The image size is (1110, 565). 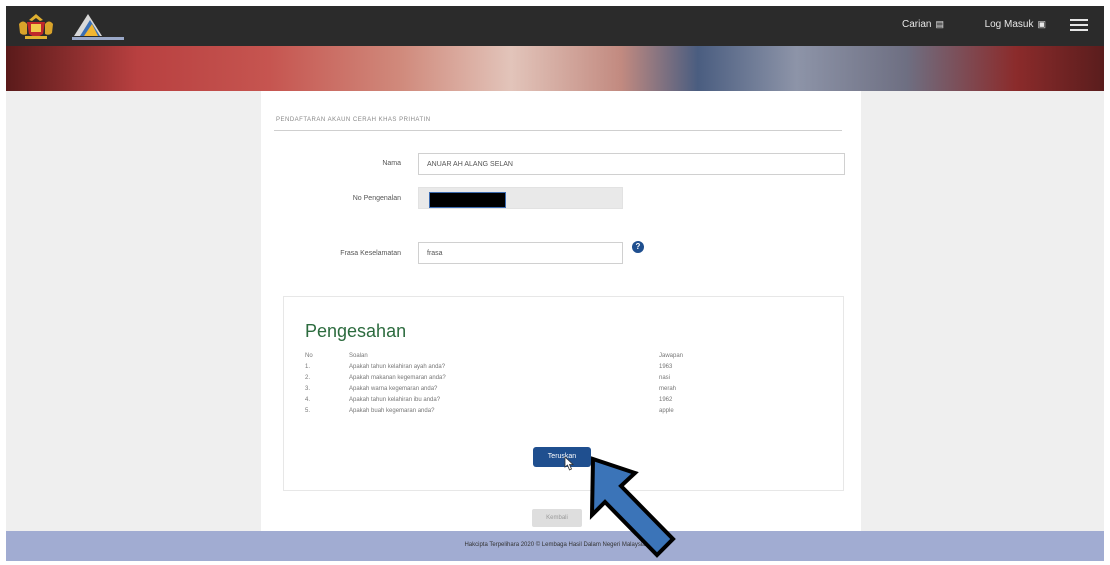 I want to click on frasa-keselamatan-field: frasa, so click(x=520, y=253).